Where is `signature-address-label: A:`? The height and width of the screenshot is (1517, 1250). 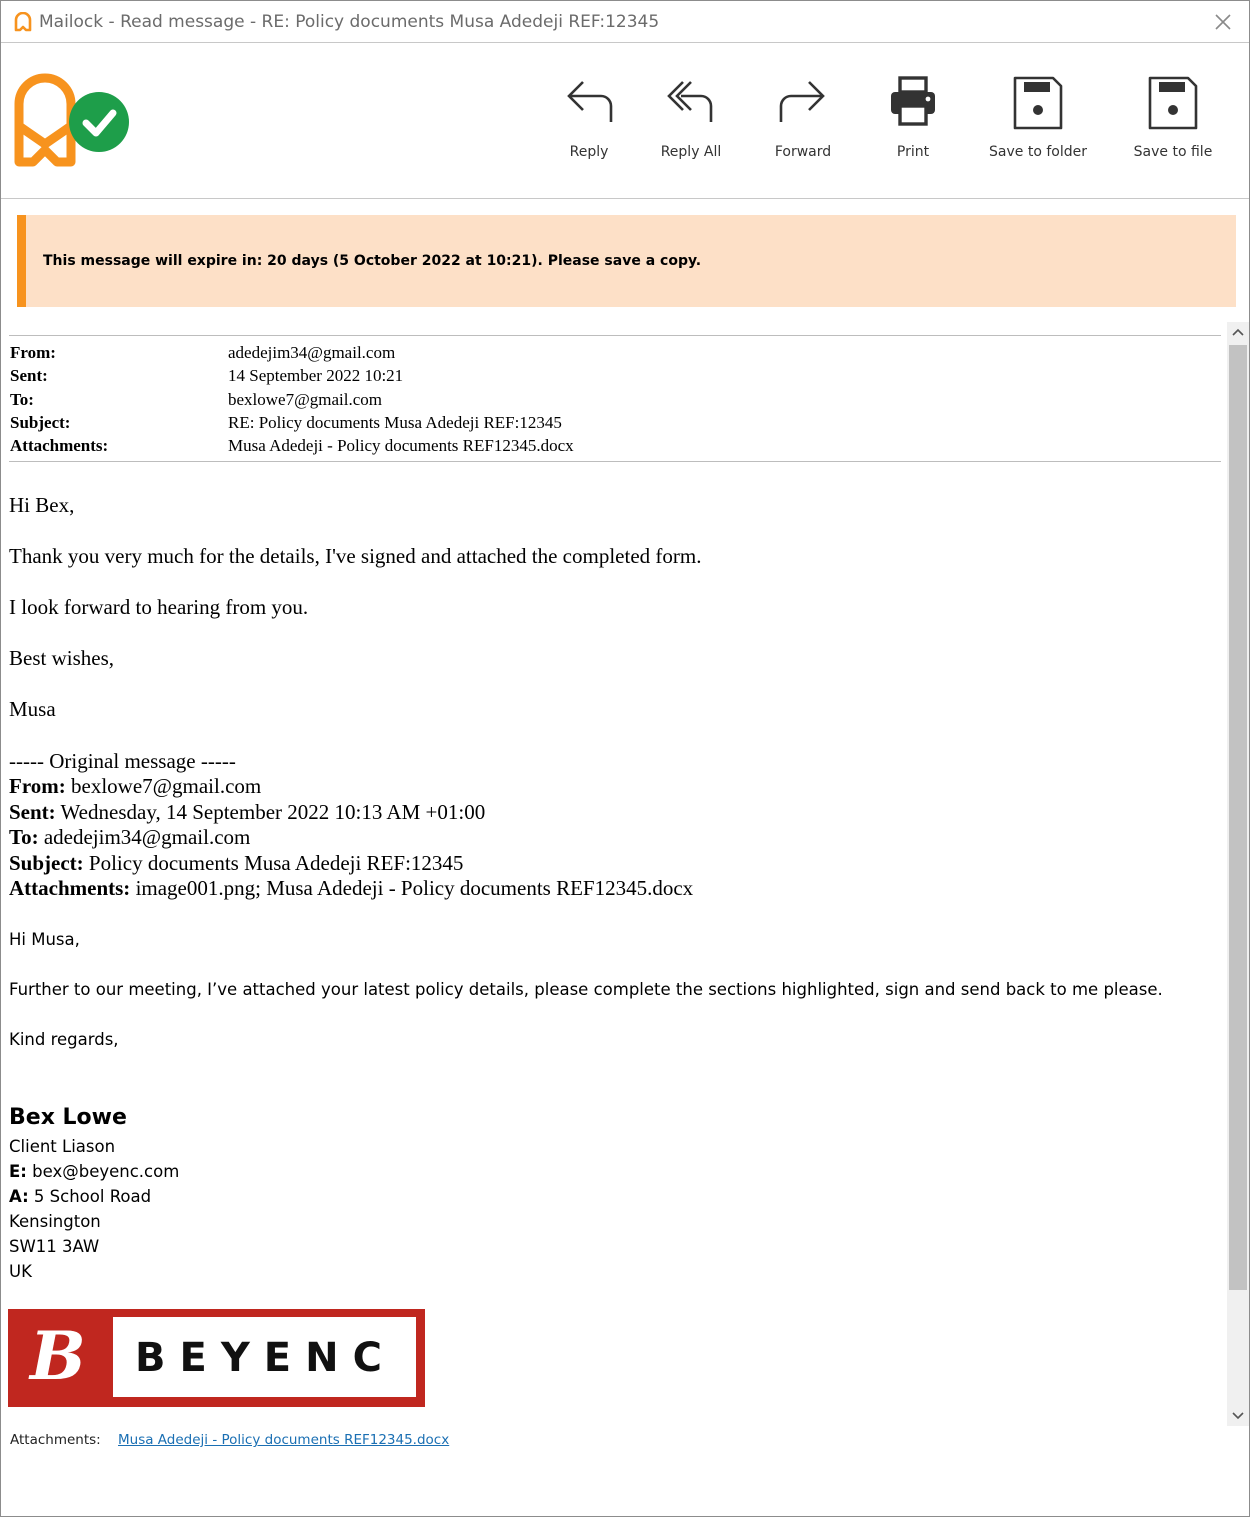
signature-address-label: A: is located at coordinates (19, 1196).